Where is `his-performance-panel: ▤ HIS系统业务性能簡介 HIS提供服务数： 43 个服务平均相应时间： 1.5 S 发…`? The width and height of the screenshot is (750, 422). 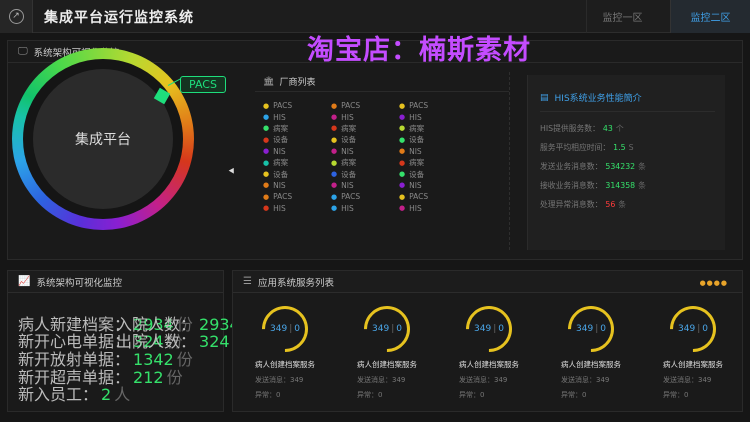
his-performance-panel: ▤ HIS系统业务性能簡介 HIS提供服务数： 43 个服务平均相应时间： 1.5 S 发… is located at coordinates (626, 162).